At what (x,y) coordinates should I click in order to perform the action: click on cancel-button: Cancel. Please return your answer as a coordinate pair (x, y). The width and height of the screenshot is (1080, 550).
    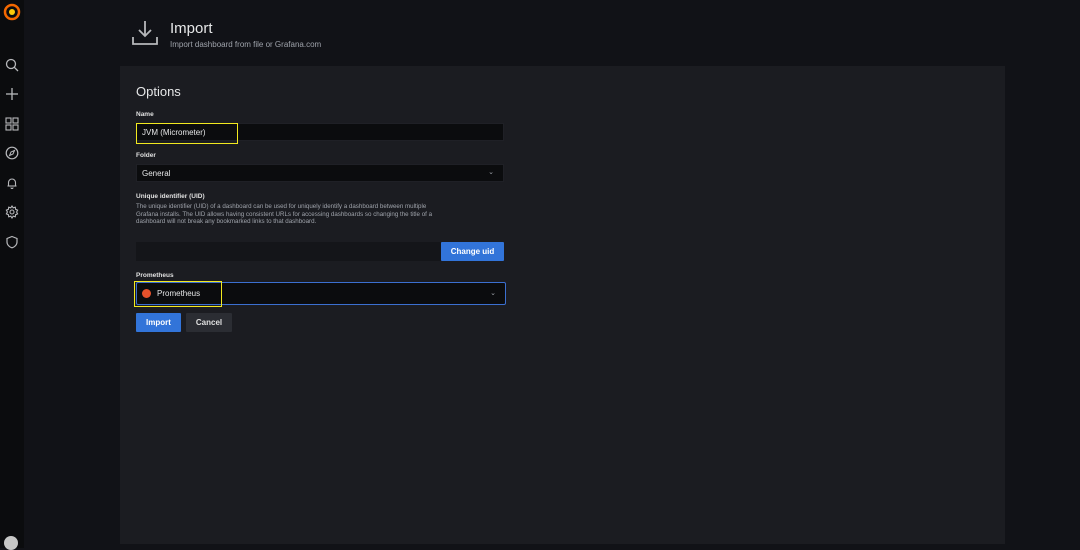
    Looking at the image, I should click on (209, 322).